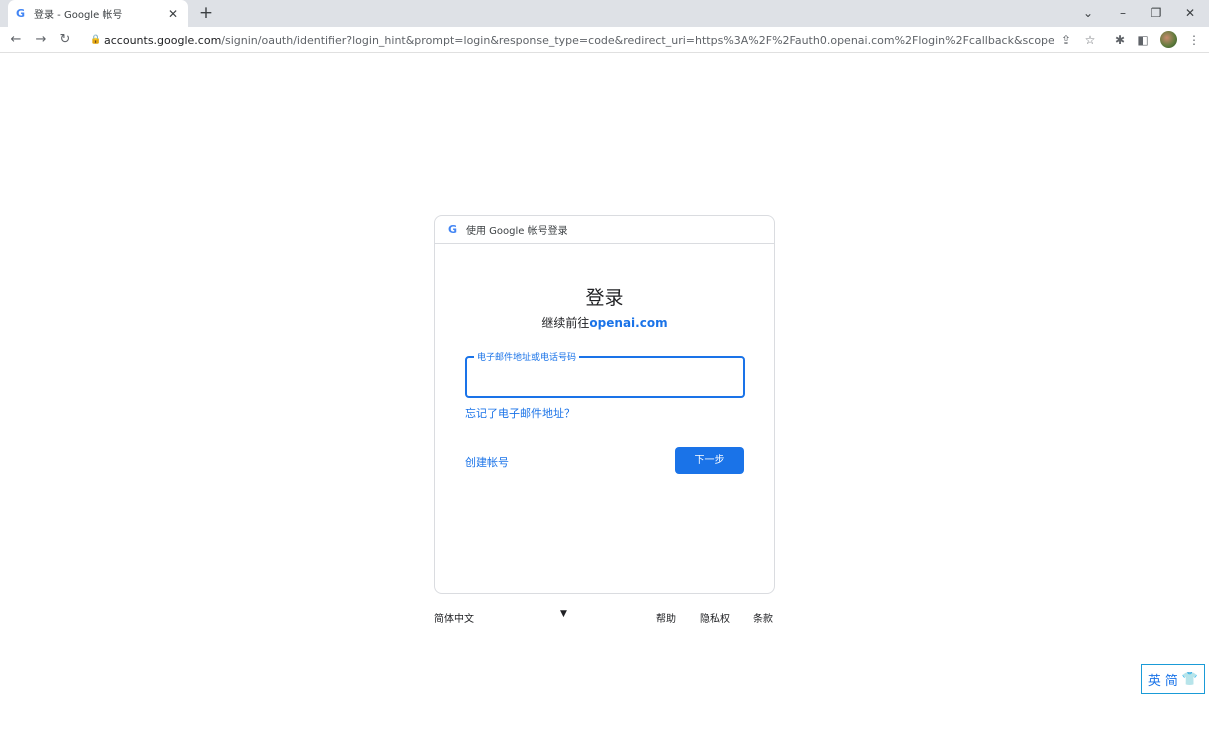  I want to click on skin-shirt-icon: 👕, so click(1190, 679).